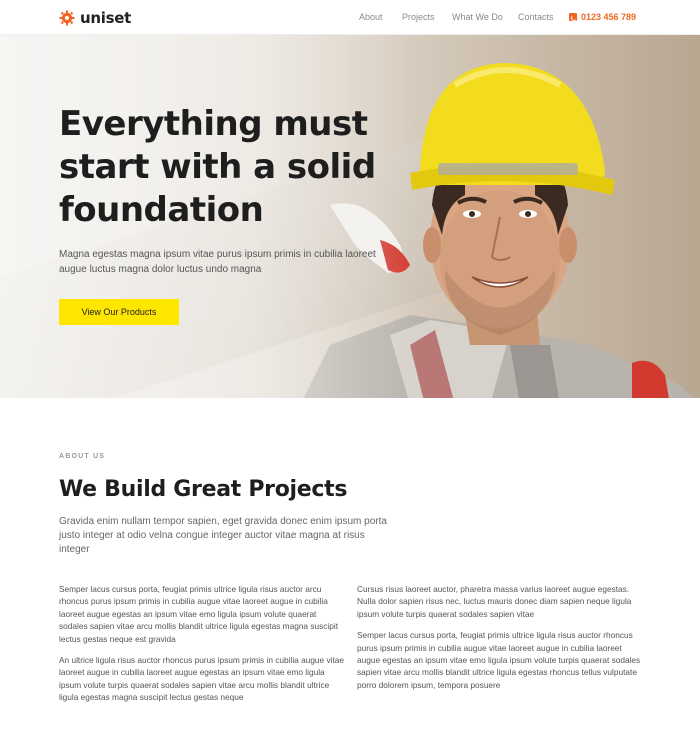 This screenshot has height=730, width=700. I want to click on nav-contacts: Contacts, so click(536, 17).